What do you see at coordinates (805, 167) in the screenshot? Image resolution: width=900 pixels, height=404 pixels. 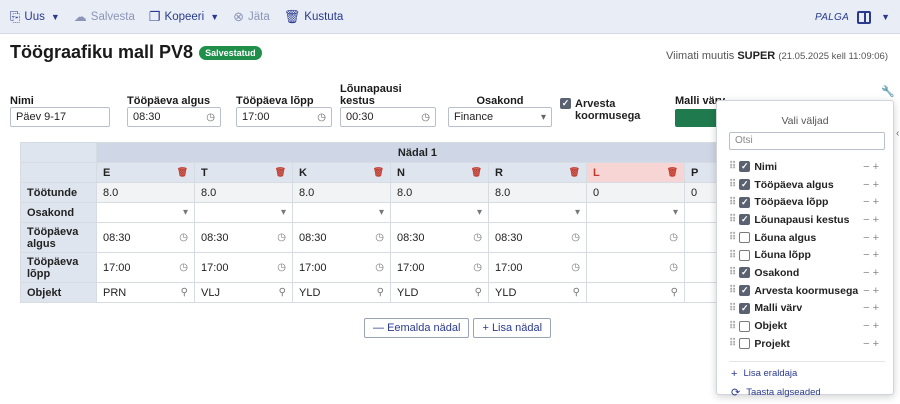 I see `field-option: ⠿ ✓ Nimi − +` at bounding box center [805, 167].